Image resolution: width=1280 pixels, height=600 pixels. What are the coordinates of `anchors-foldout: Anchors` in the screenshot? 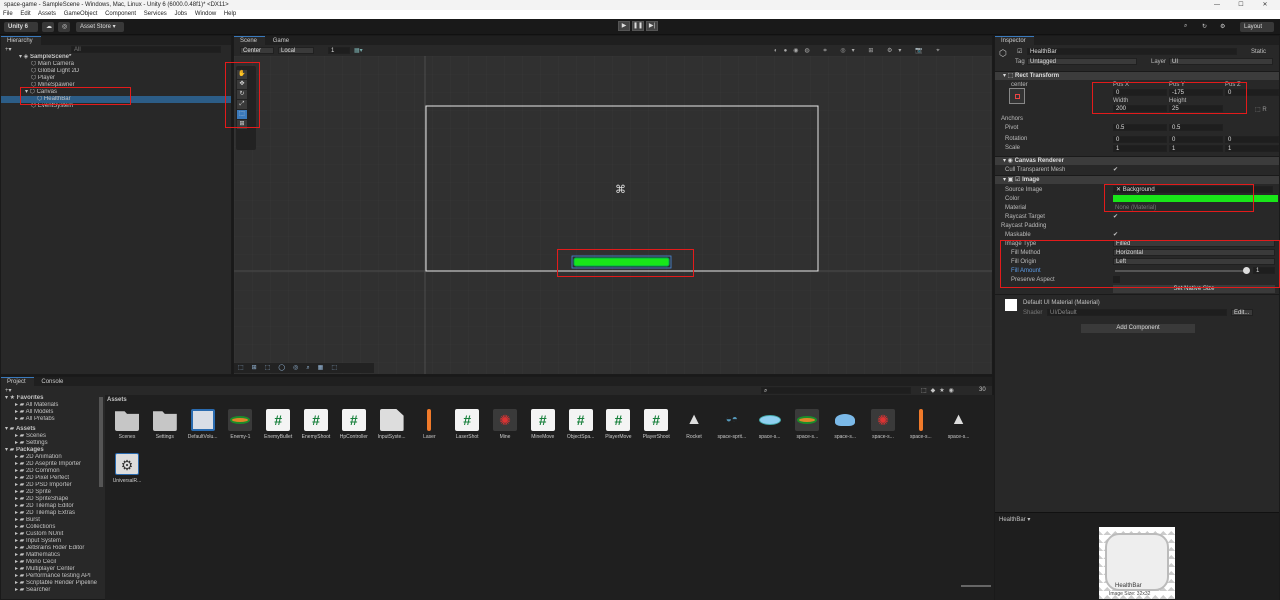 It's located at (1012, 119).